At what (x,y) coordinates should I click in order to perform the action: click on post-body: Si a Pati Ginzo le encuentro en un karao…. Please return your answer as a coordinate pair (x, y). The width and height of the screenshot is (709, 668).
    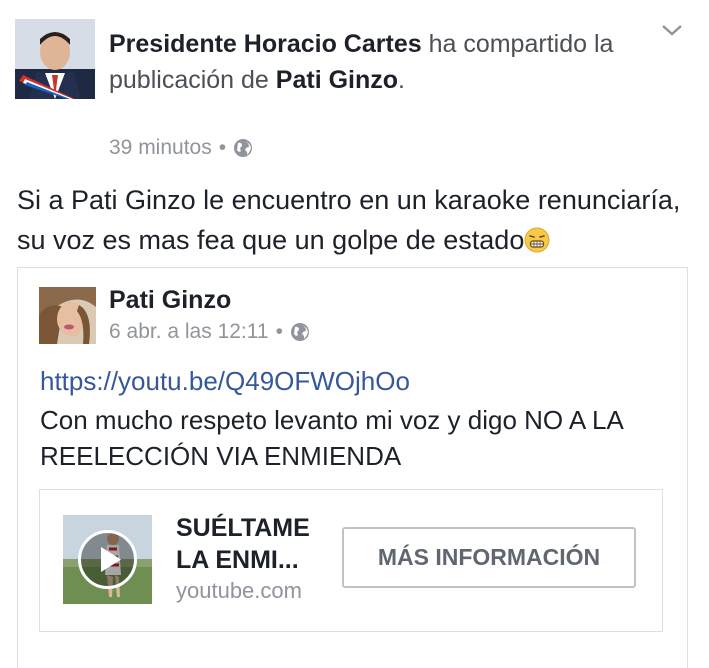
    Looking at the image, I should click on (357, 220).